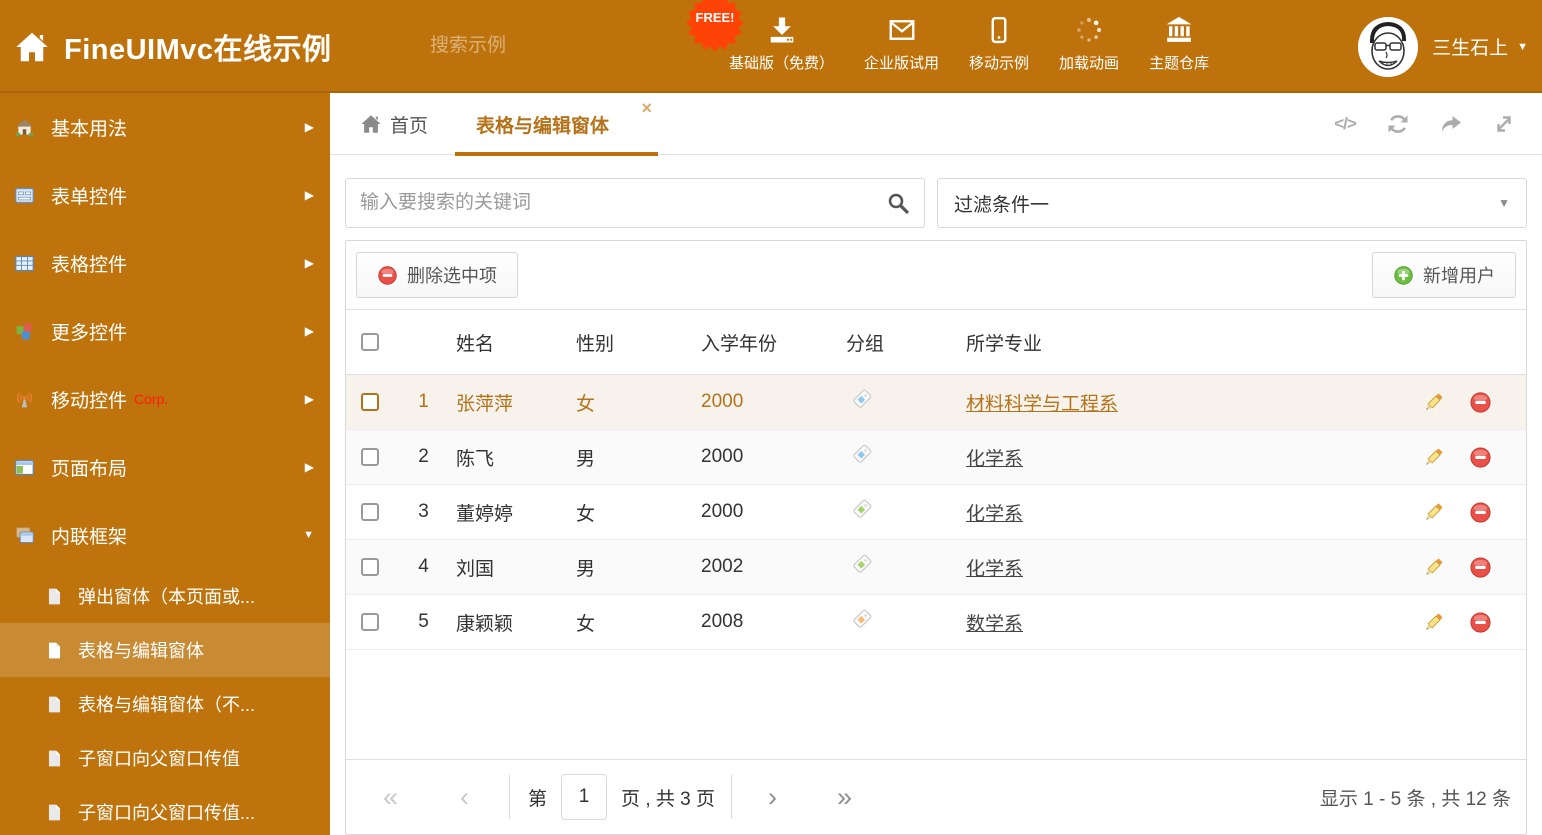  Describe the element at coordinates (772, 797) in the screenshot. I see `next-page-button: ›` at that location.